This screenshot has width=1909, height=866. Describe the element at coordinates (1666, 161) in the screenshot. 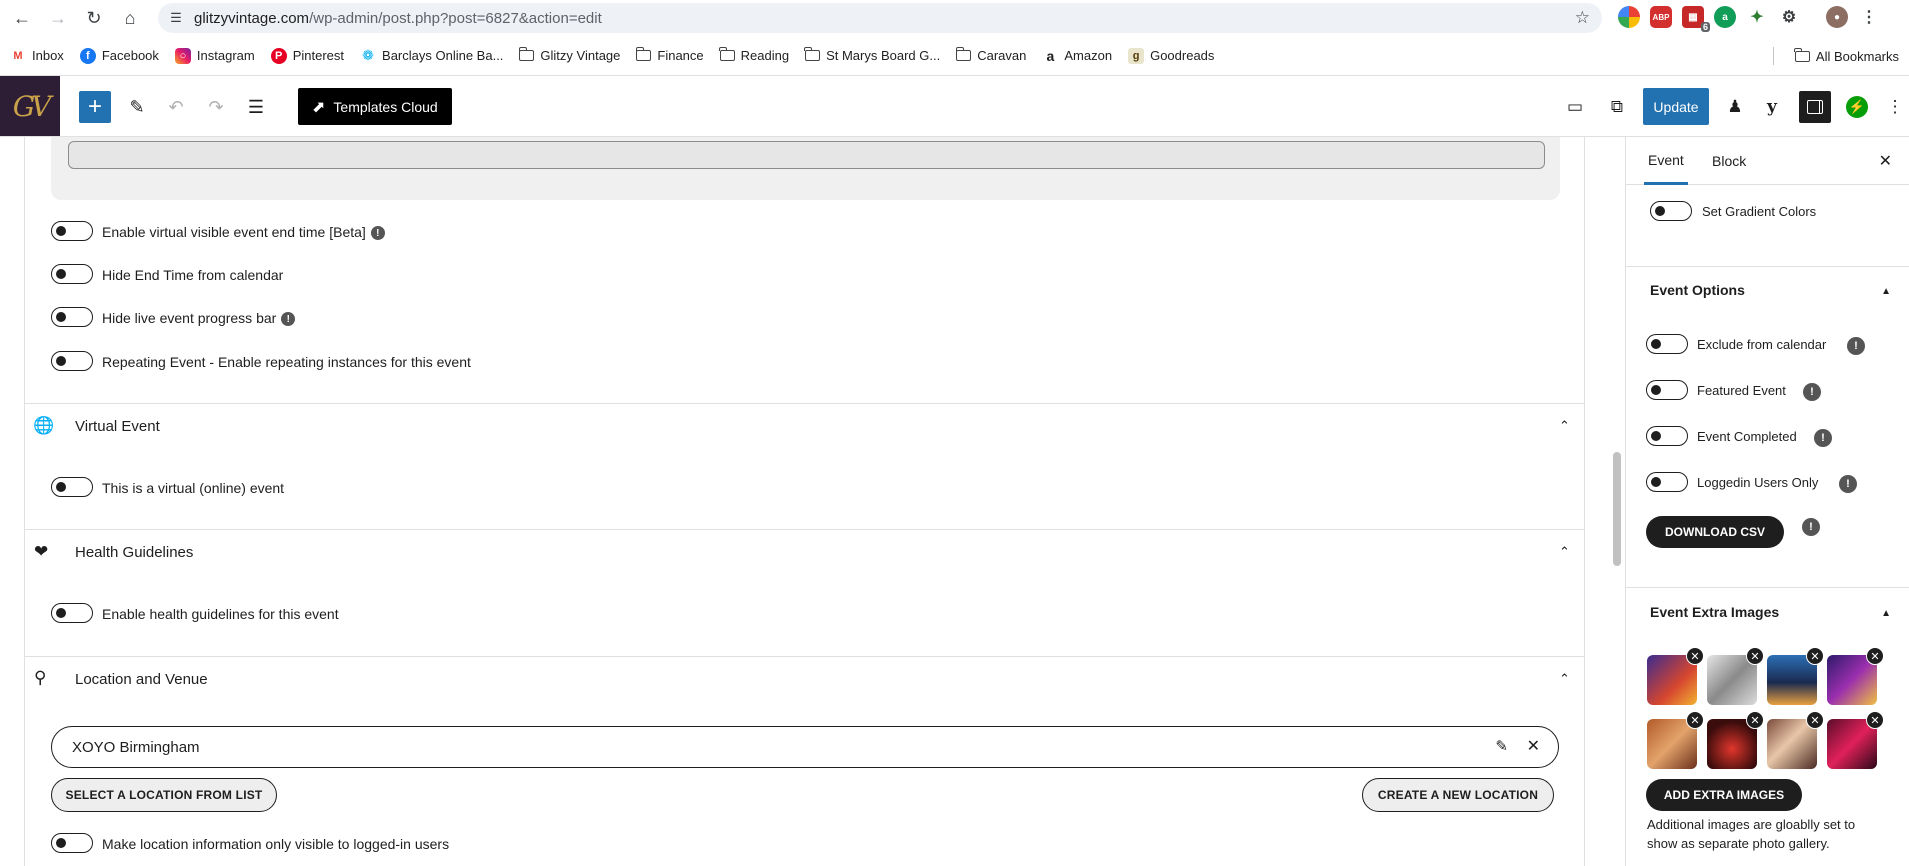

I see `tab-event: Event` at that location.